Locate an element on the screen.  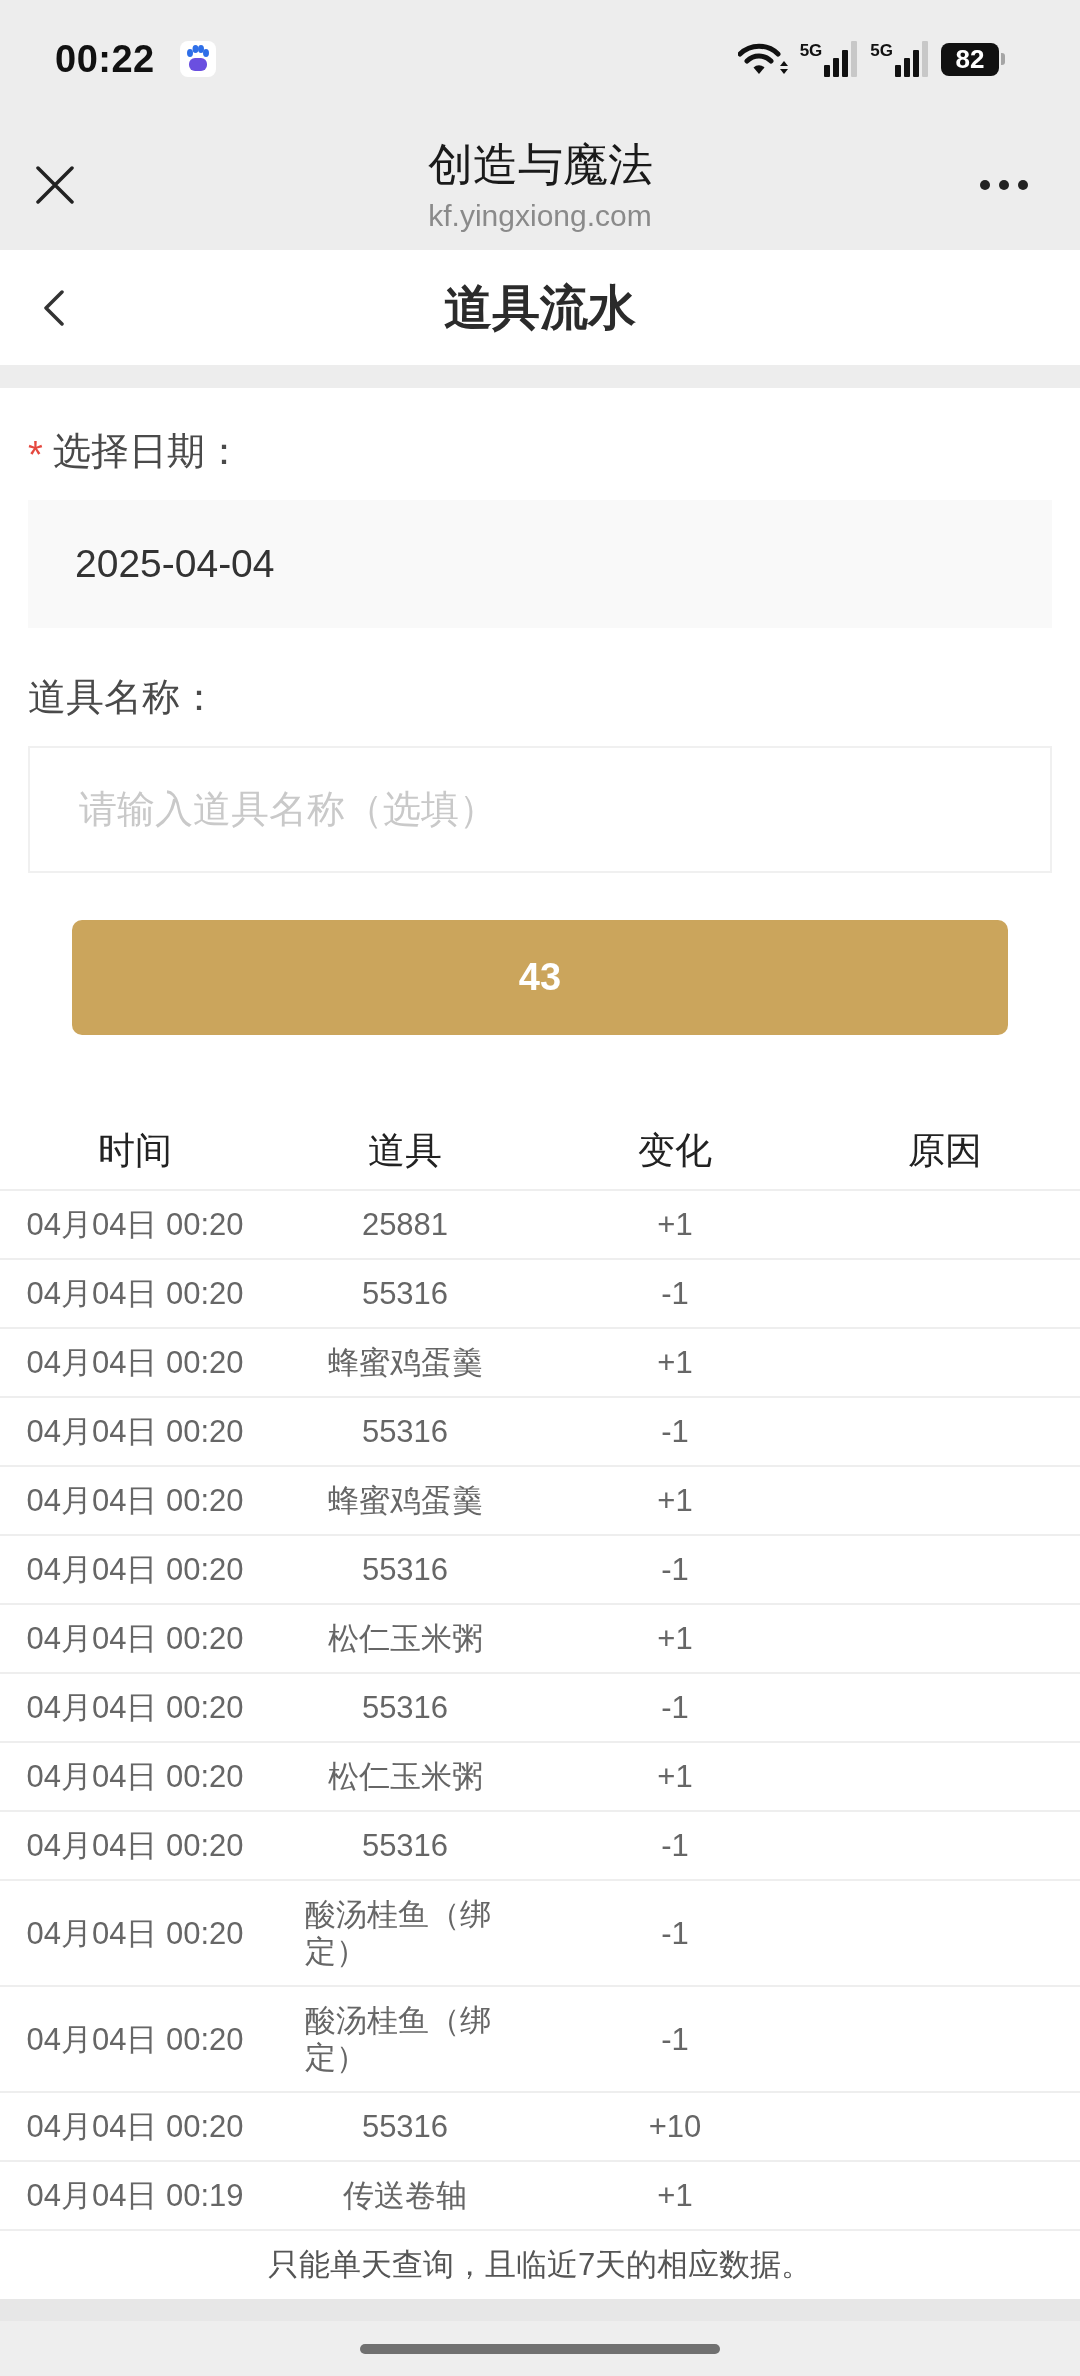
field-label: 选择日期： is located at coordinates (147, 451).